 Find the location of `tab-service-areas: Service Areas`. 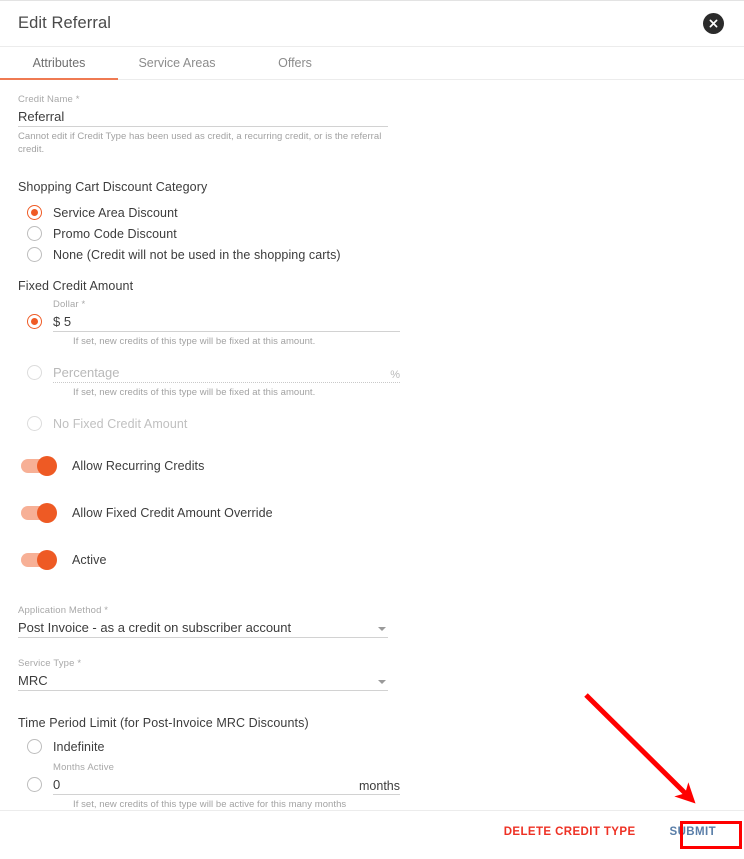

tab-service-areas: Service Areas is located at coordinates (177, 63).